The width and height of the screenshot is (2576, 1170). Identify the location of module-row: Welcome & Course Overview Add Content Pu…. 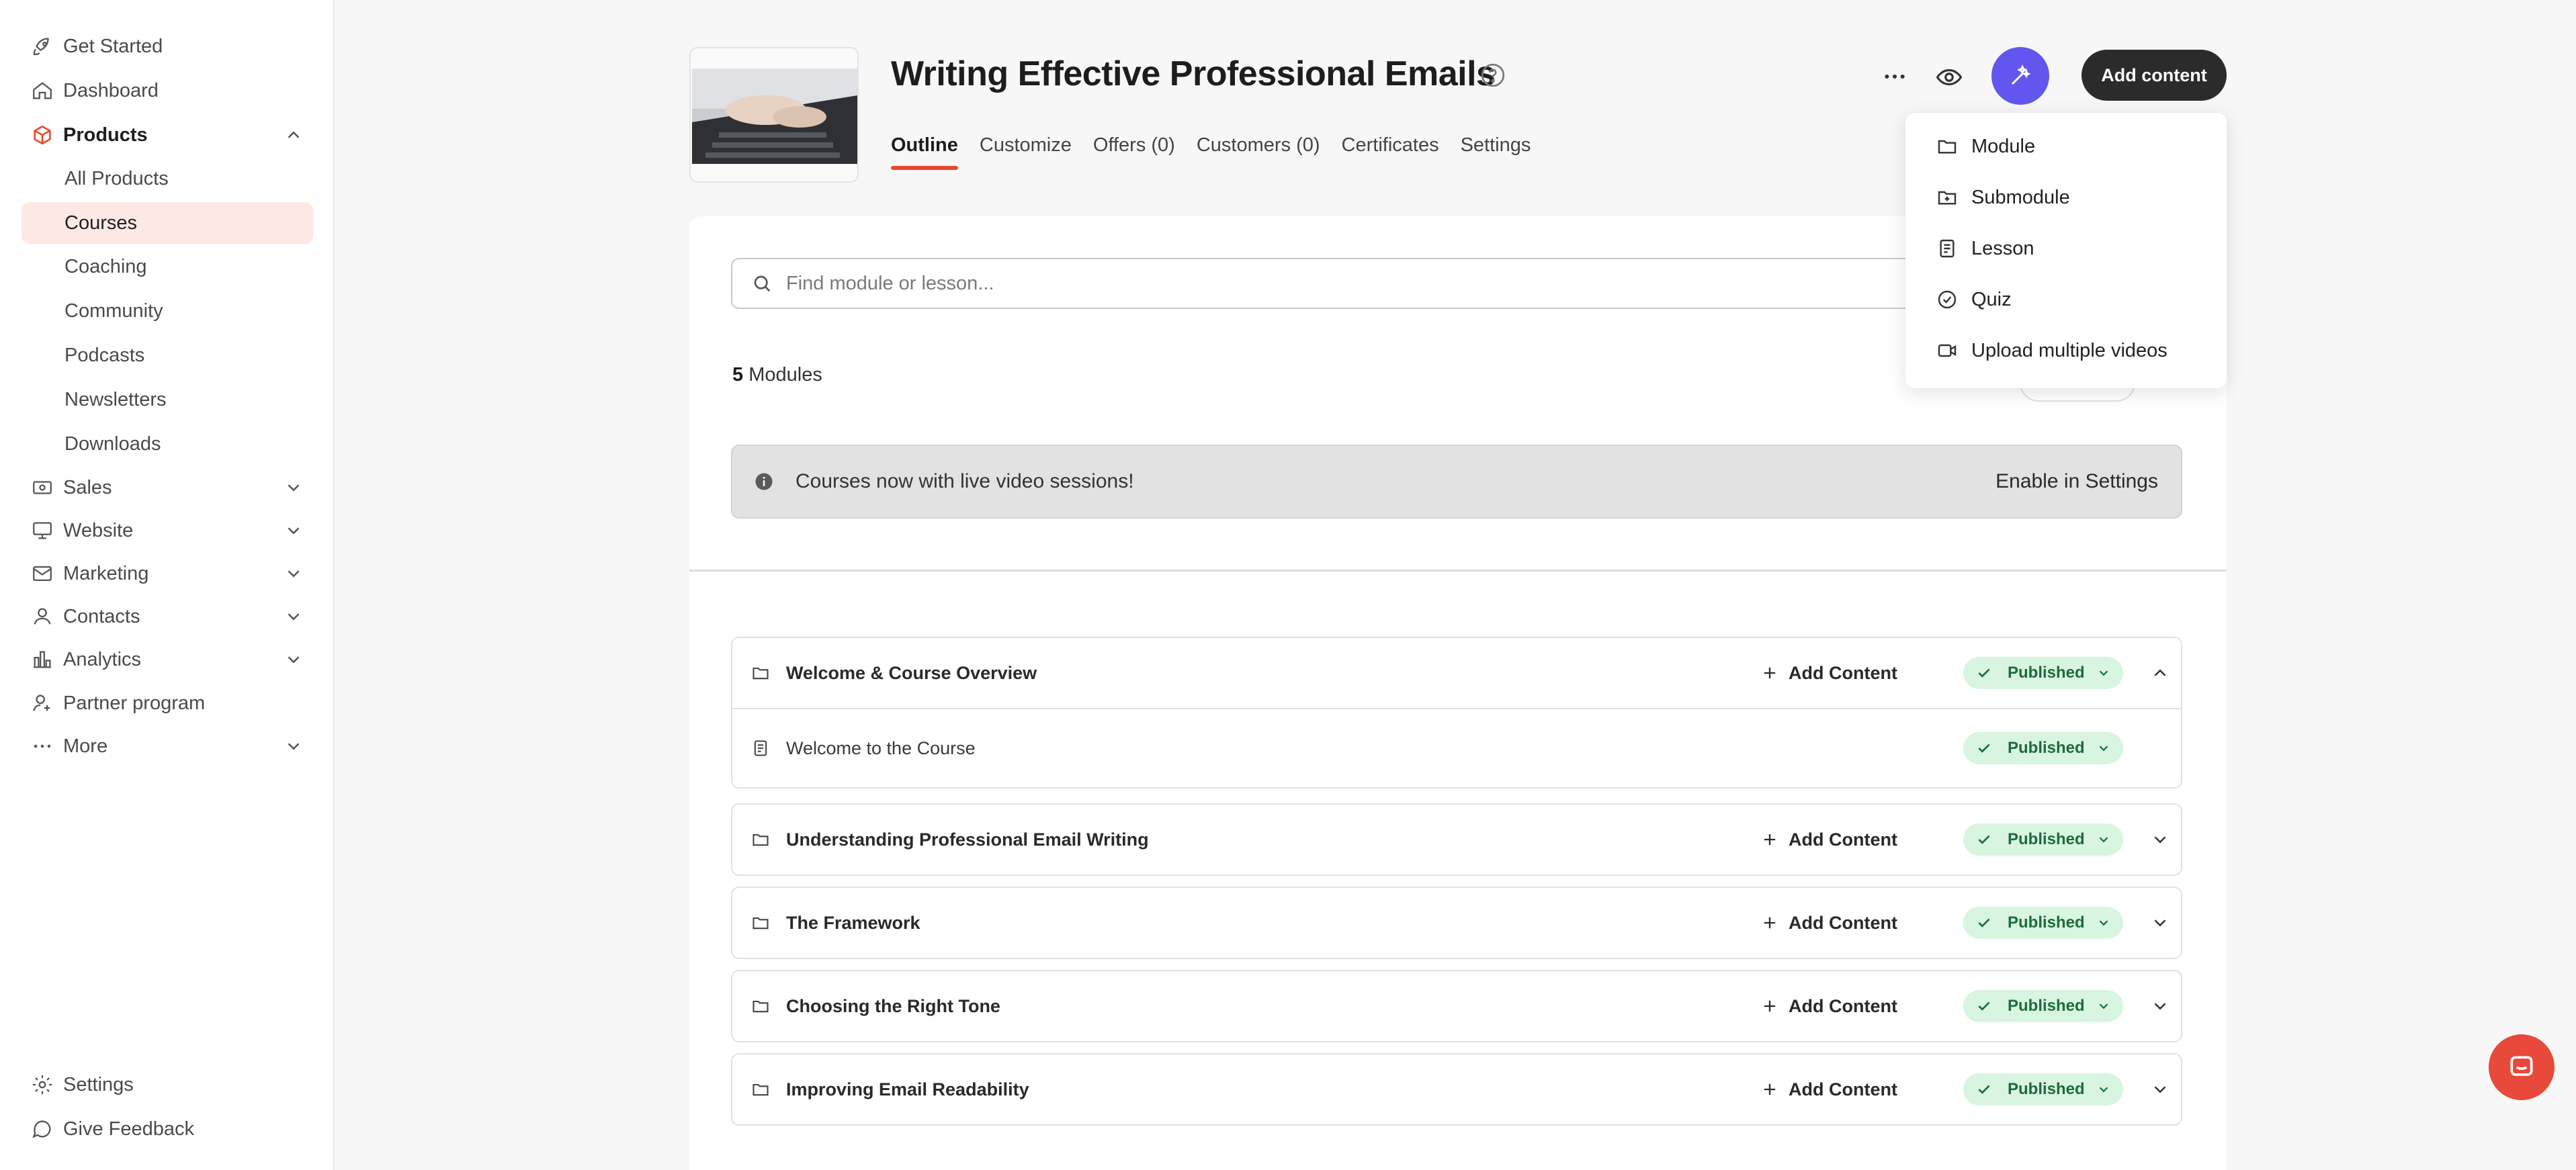
(1456, 673).